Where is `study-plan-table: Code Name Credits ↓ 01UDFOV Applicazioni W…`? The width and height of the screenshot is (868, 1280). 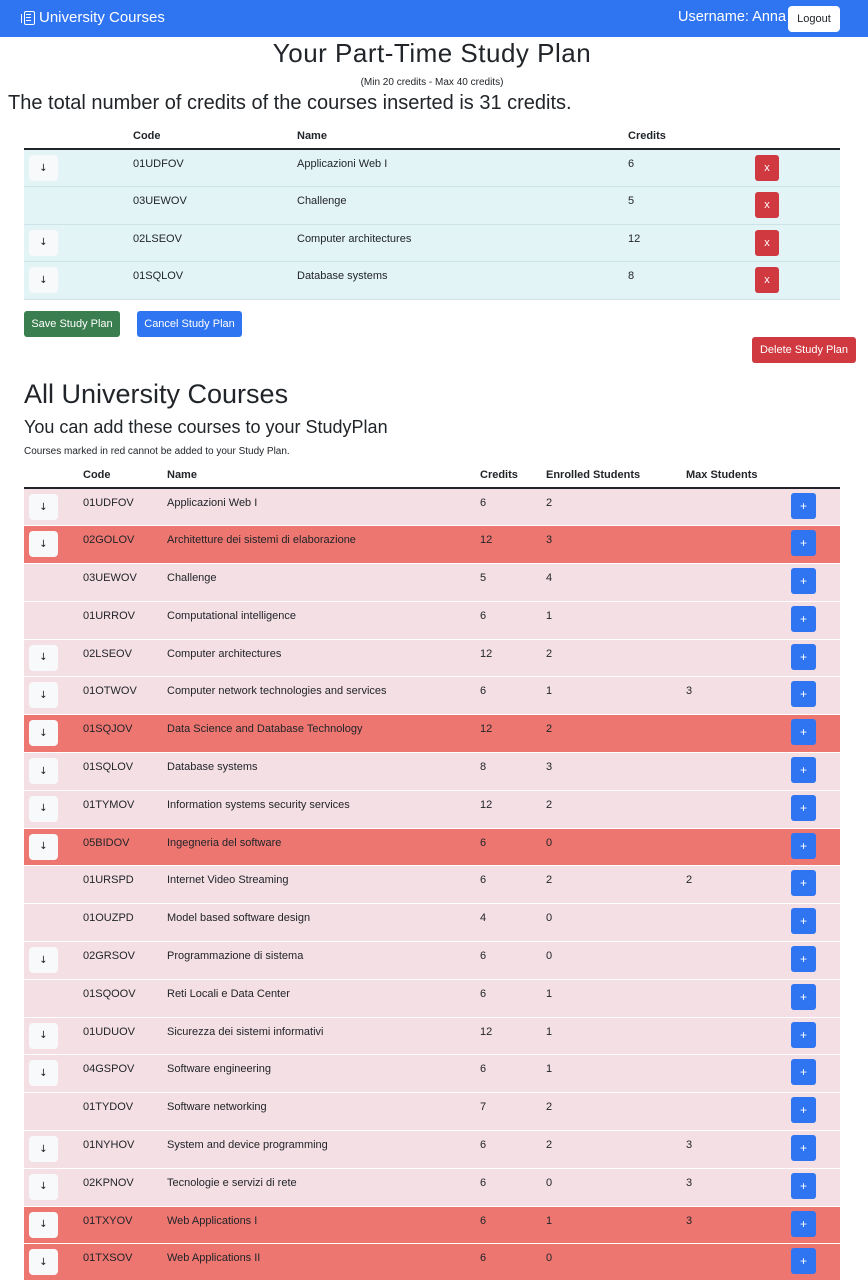
study-plan-table: Code Name Credits ↓ 01UDFOV Applicazioni W… is located at coordinates (432, 212).